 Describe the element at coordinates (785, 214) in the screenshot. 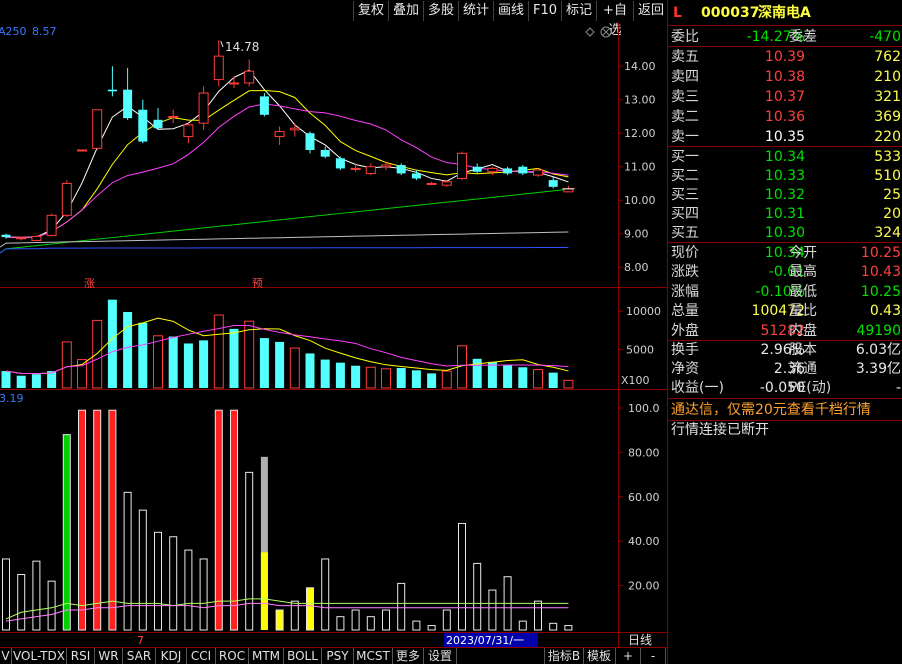

I see `bid-row: 买四 10.31 20` at that location.